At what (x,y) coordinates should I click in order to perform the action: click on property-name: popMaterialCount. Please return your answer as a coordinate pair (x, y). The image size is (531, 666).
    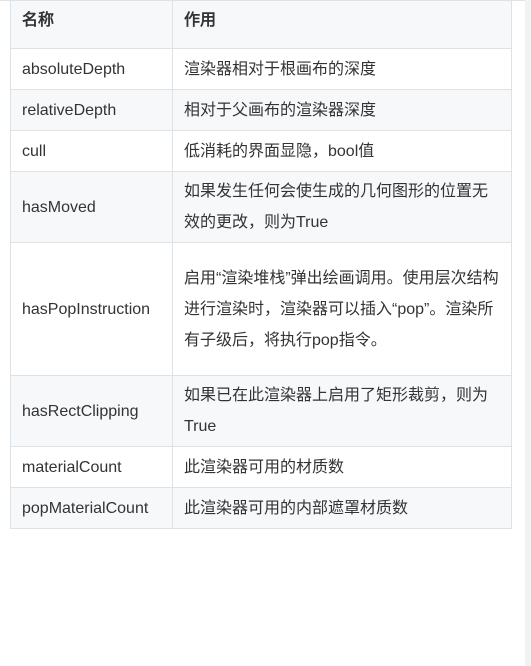
    Looking at the image, I should click on (91, 508).